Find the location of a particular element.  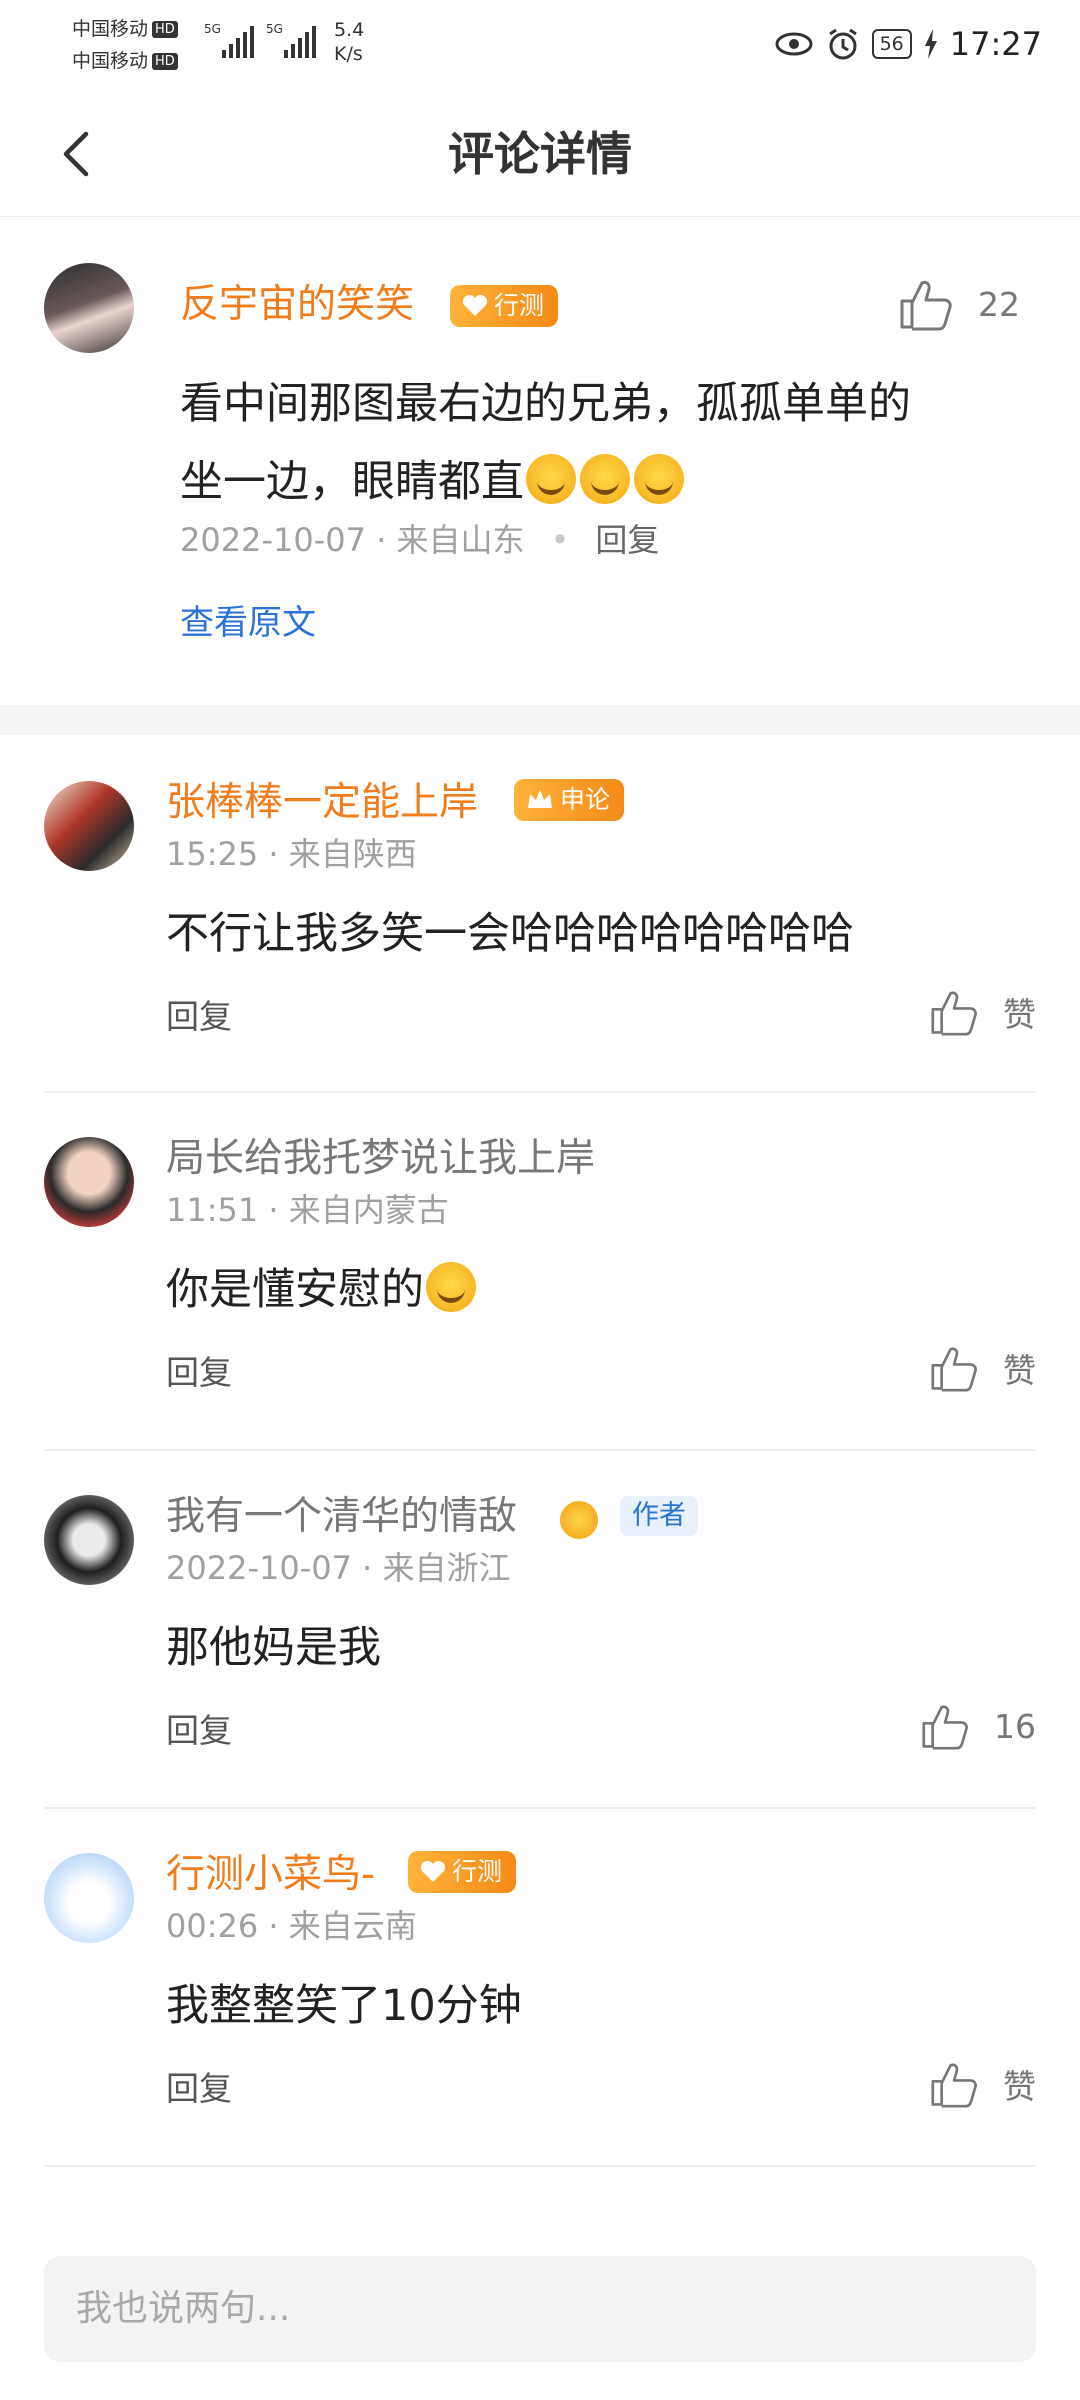

reply-meta: 00:26 · 来自云南 is located at coordinates (291, 1926).